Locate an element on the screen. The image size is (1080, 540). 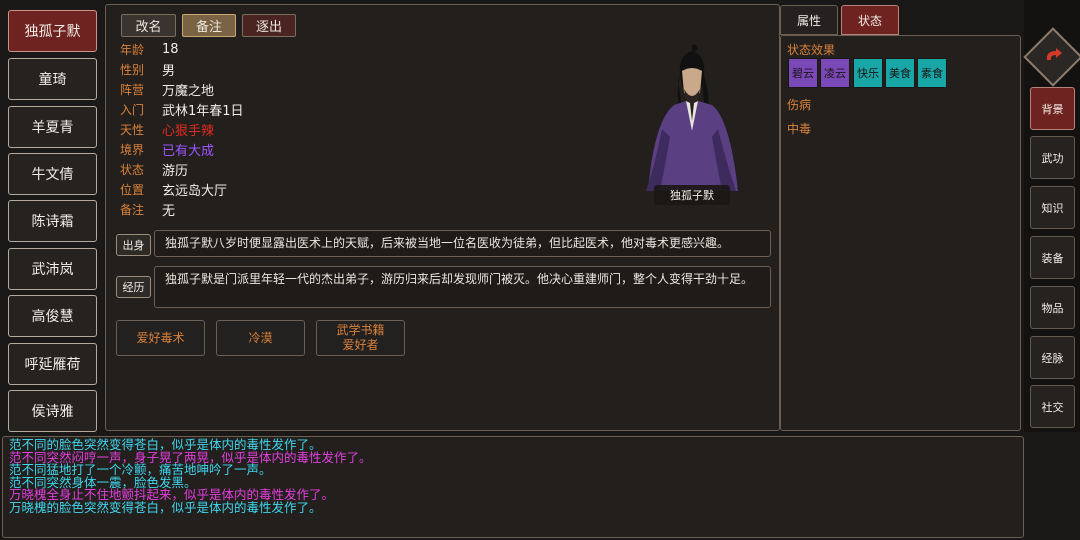
origin-tag: 出身 is located at coordinates (133, 245).